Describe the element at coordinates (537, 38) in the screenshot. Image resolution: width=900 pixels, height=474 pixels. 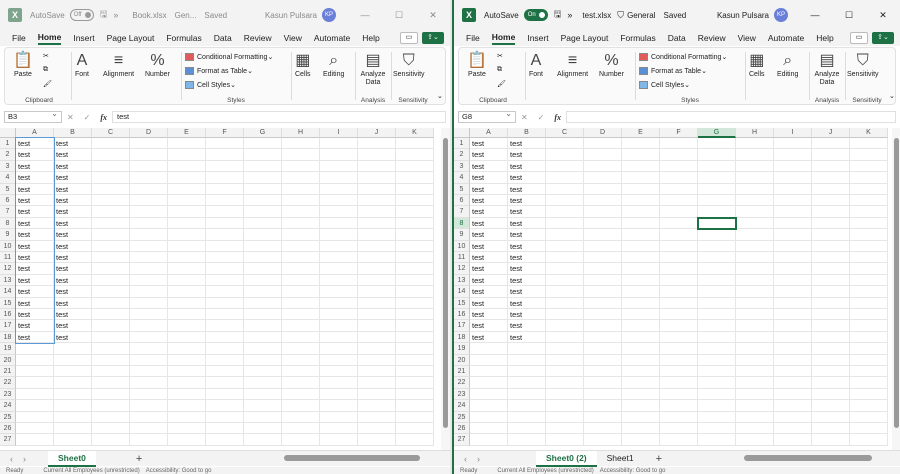
I see `tab-insert: Insert` at that location.